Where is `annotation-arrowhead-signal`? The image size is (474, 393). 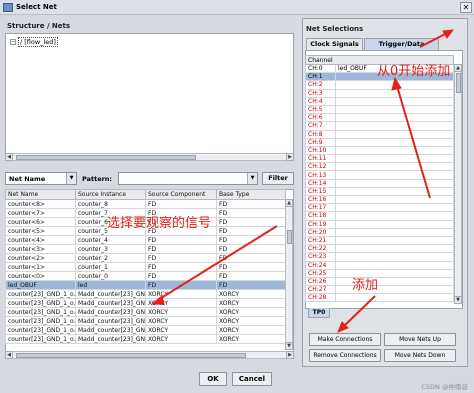 annotation-arrowhead-signal is located at coordinates (157, 300).